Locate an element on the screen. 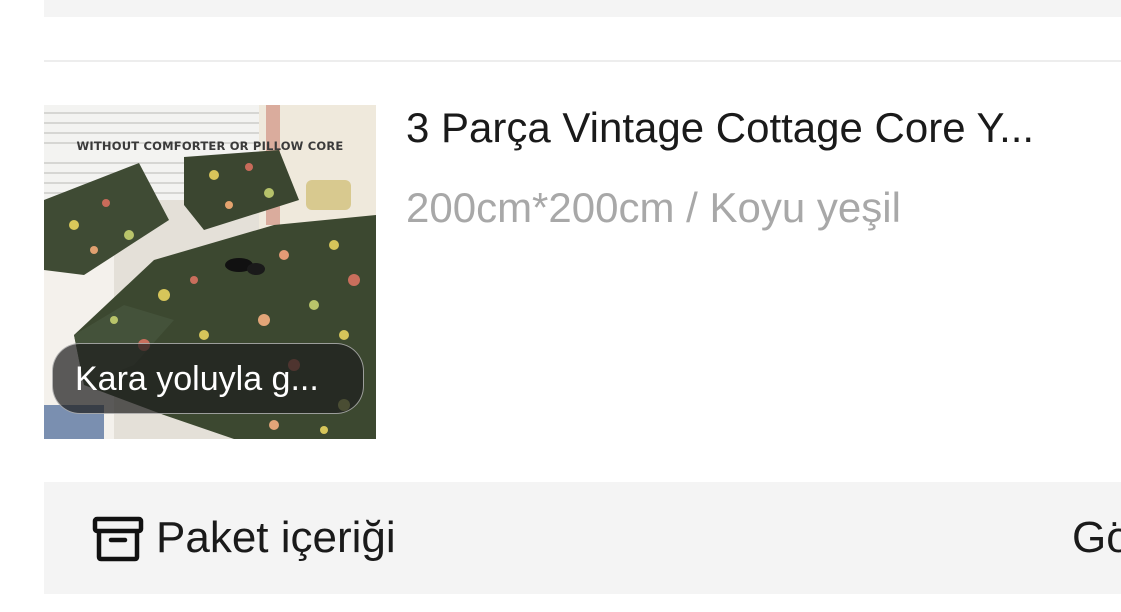 Image resolution: width=1121 pixels, height=612 pixels. product-variant: 200cm*200cm / Koyu yeşil is located at coordinates (653, 207).